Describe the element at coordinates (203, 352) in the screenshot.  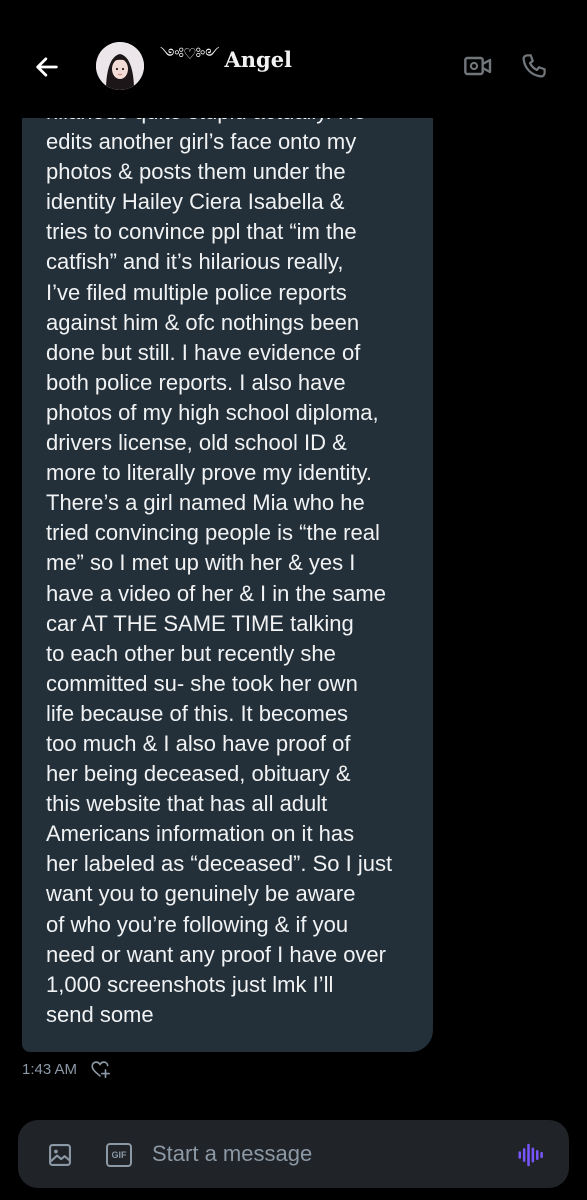
I see `message-line: done but still. I have evidence of` at that location.